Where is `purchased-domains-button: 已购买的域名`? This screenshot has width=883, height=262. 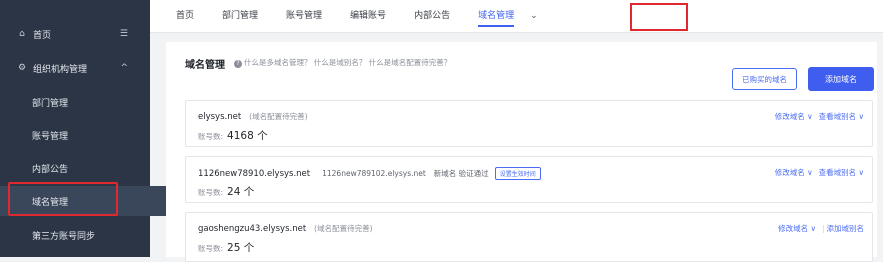
purchased-domains-button: 已购买的域名 is located at coordinates (764, 79).